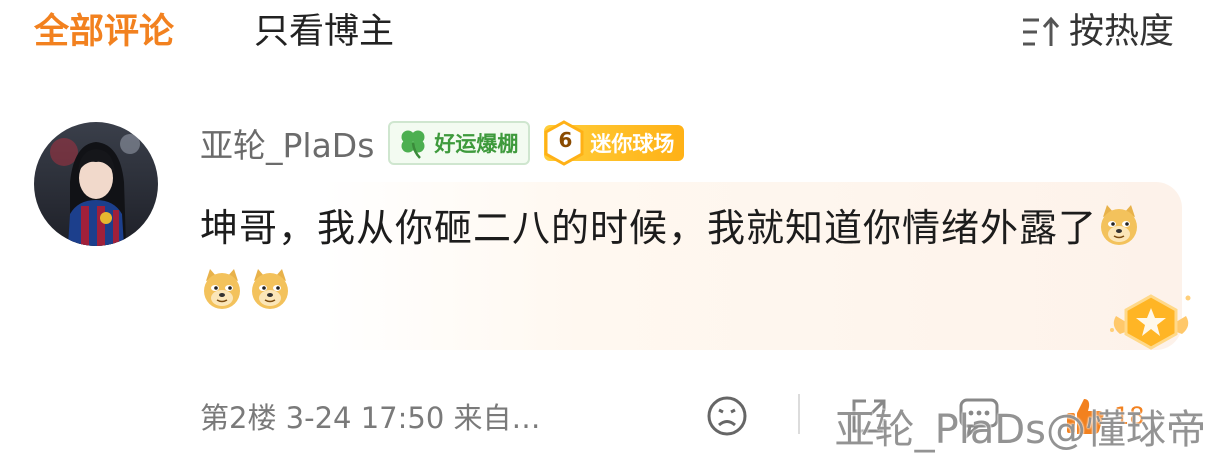  Describe the element at coordinates (1041, 31) in the screenshot. I see `sort-icon` at that location.